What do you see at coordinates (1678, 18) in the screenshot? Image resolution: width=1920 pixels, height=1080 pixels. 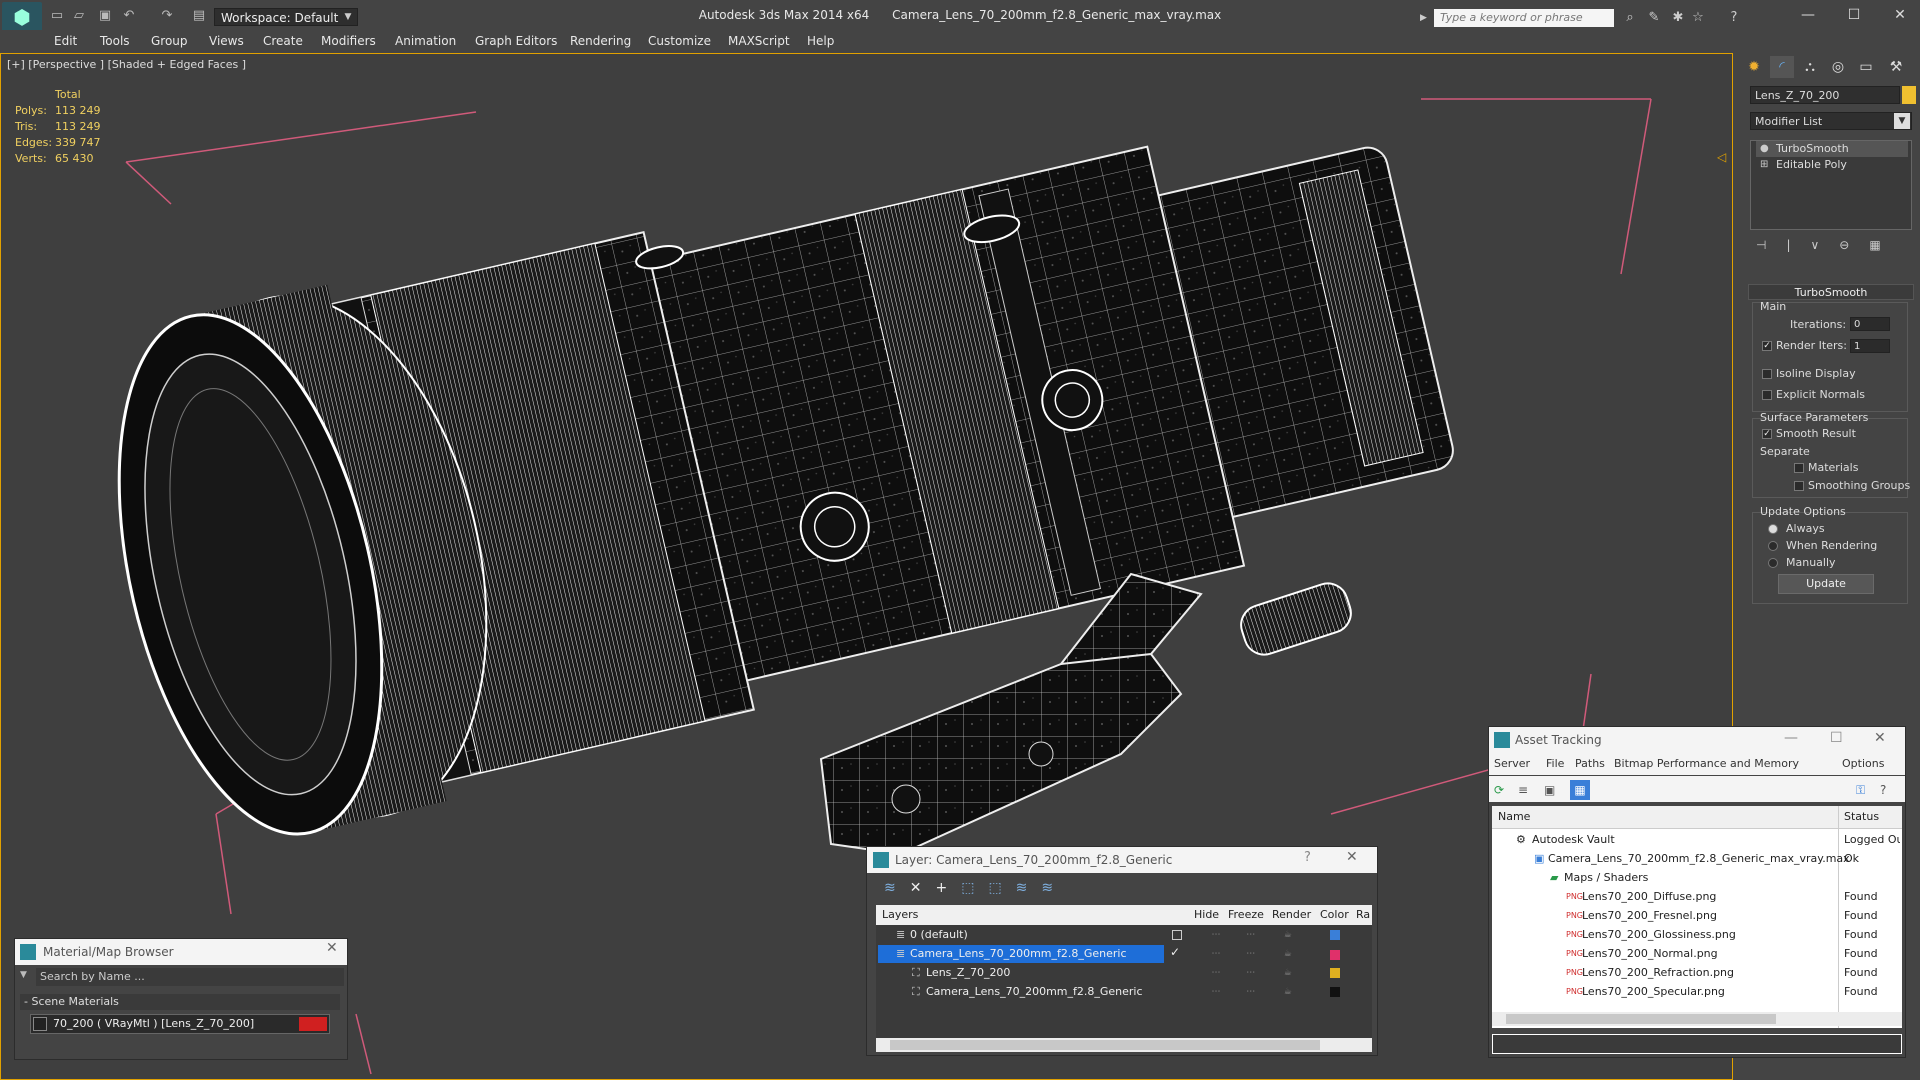 I see `communication-icon: ✱` at bounding box center [1678, 18].